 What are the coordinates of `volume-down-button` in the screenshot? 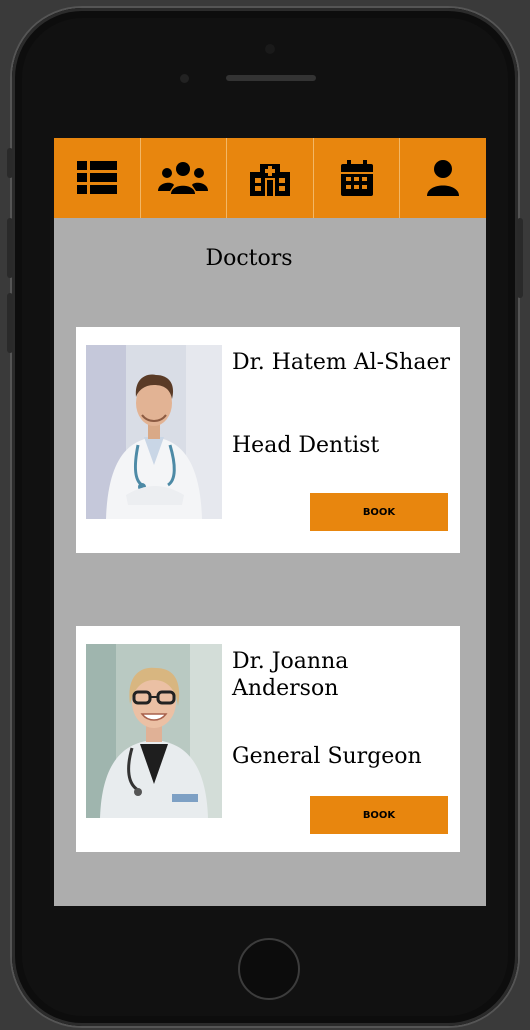 It's located at (10, 323).